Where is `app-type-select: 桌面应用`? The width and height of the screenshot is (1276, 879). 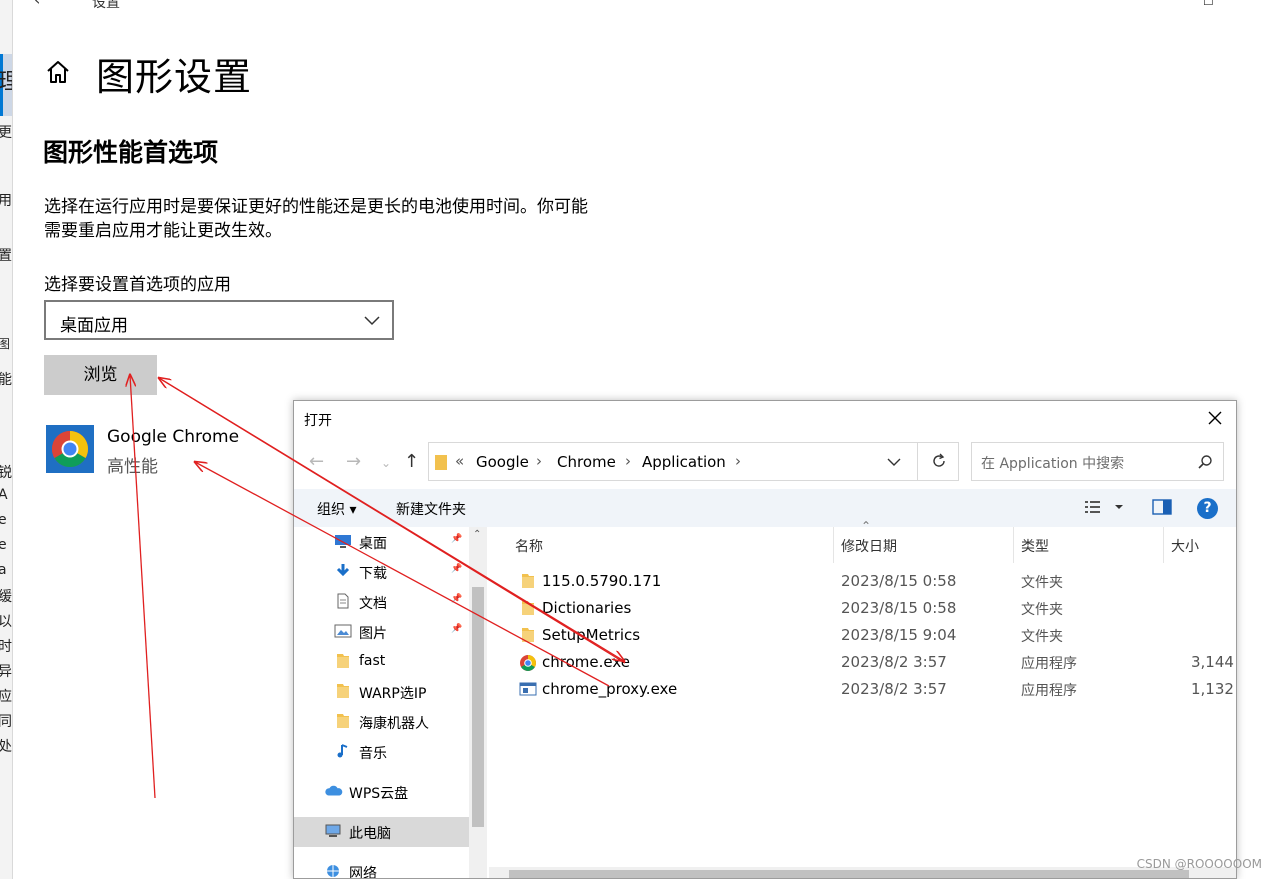
app-type-select: 桌面应用 is located at coordinates (219, 320).